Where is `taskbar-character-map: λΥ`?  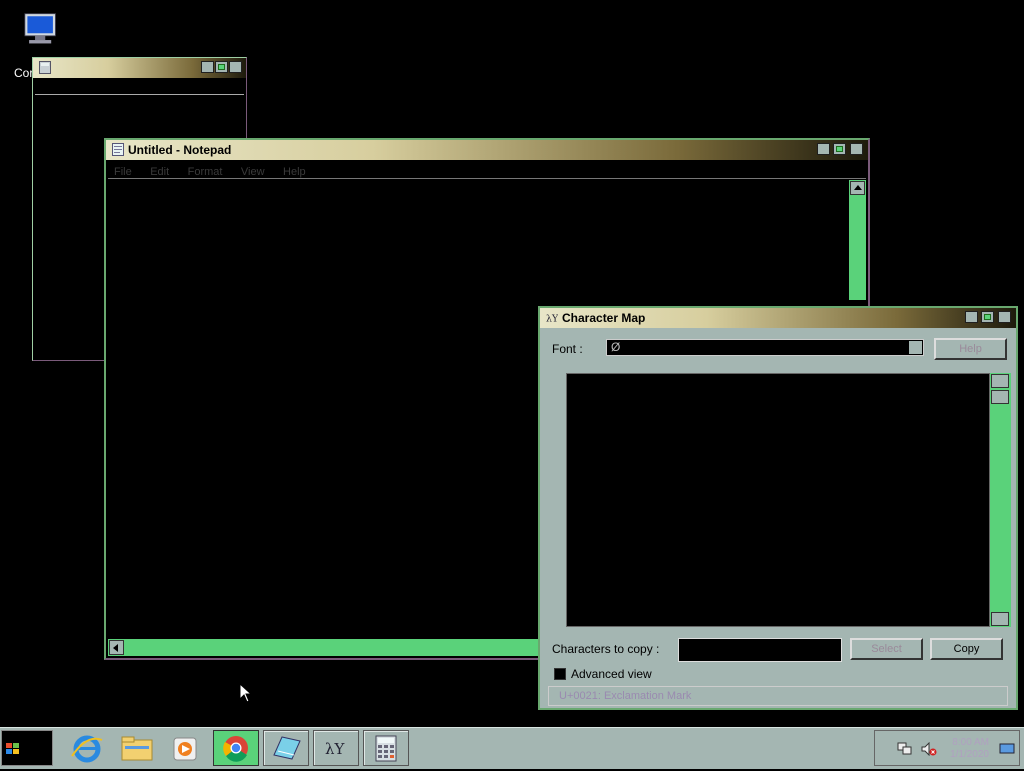 taskbar-character-map: λΥ is located at coordinates (336, 748).